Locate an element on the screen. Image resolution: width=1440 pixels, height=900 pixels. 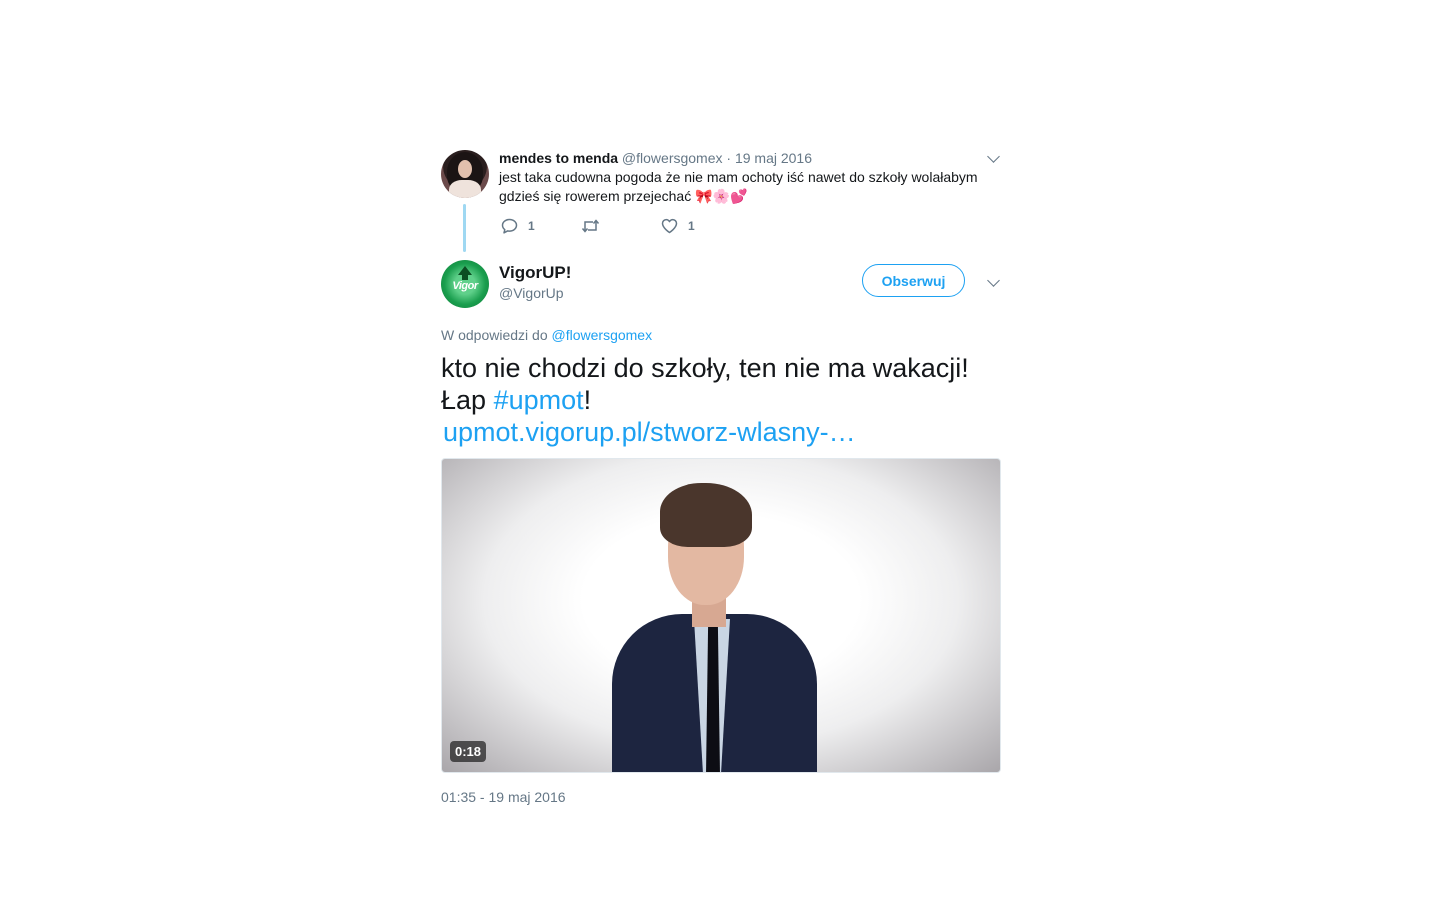
reply-icon is located at coordinates (509, 226).